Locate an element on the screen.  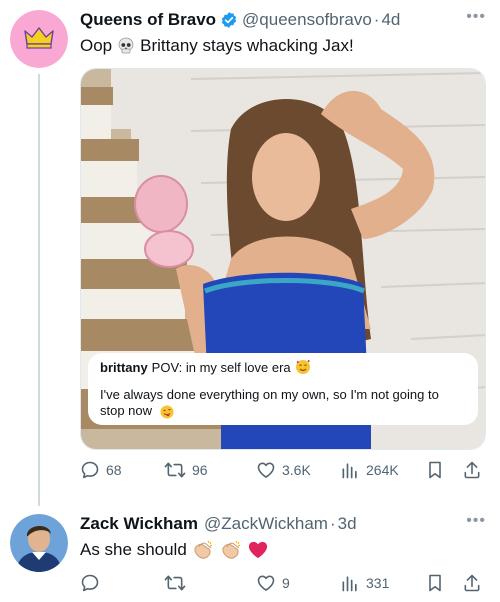
reply-button is located at coordinates (93, 583).